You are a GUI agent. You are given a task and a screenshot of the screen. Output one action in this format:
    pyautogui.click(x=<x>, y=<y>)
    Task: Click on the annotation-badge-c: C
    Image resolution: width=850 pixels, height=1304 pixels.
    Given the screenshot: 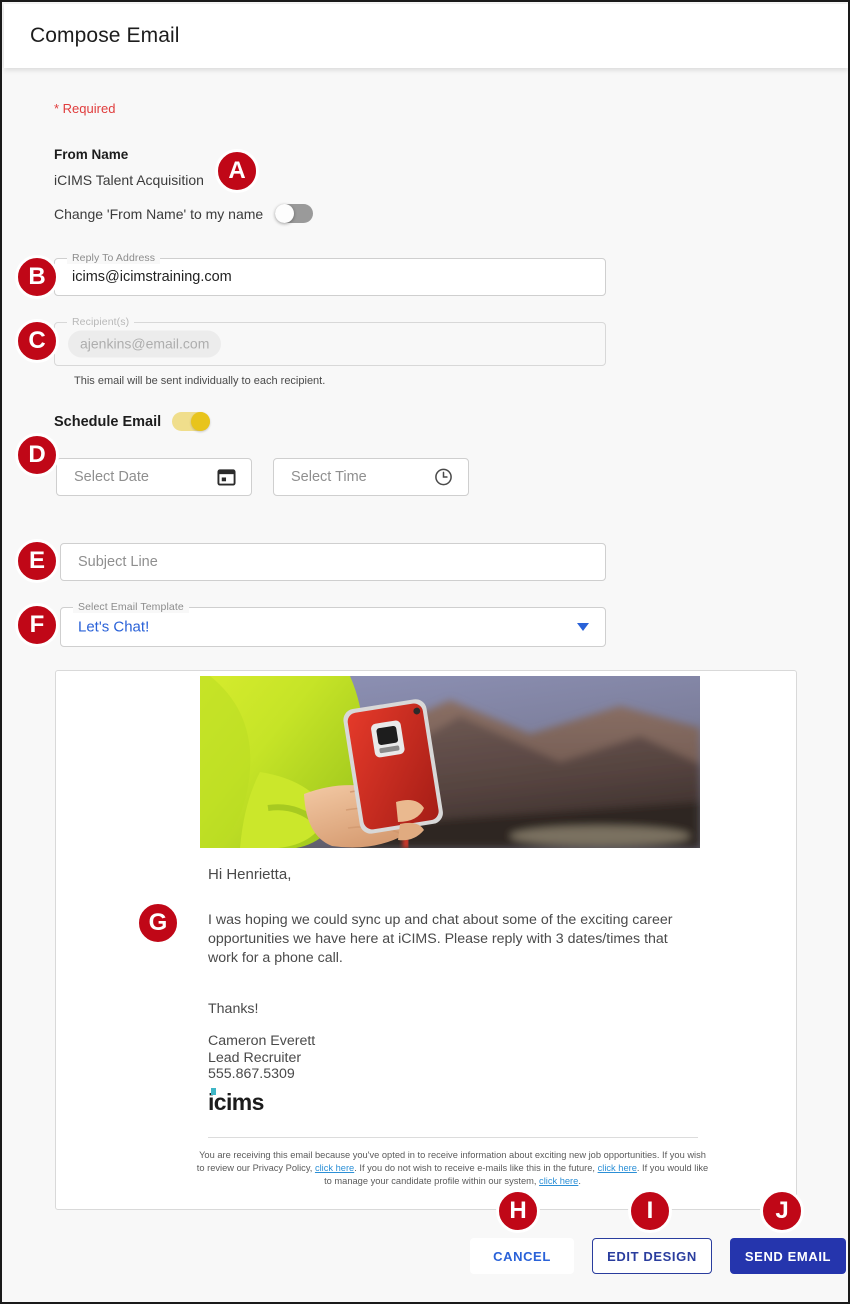 What is the action you would take?
    pyautogui.click(x=37, y=341)
    